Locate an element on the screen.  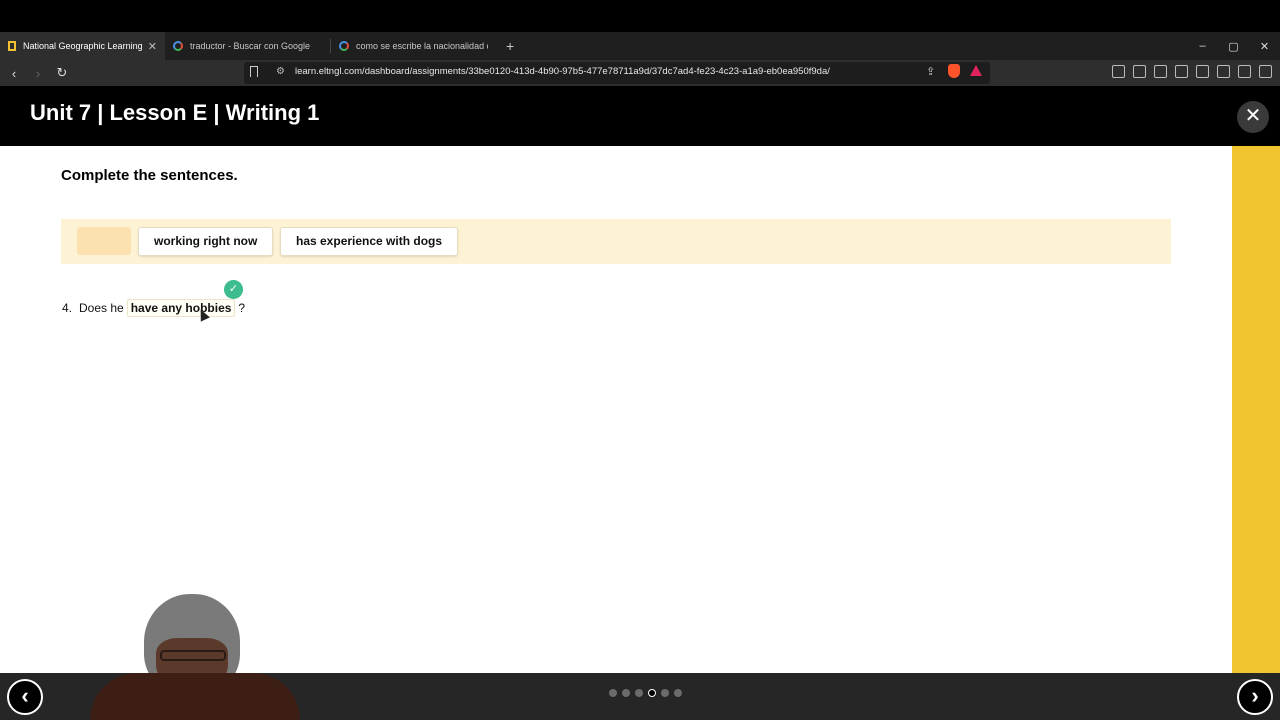
restore-button: ▢ is located at coordinates (1233, 46).